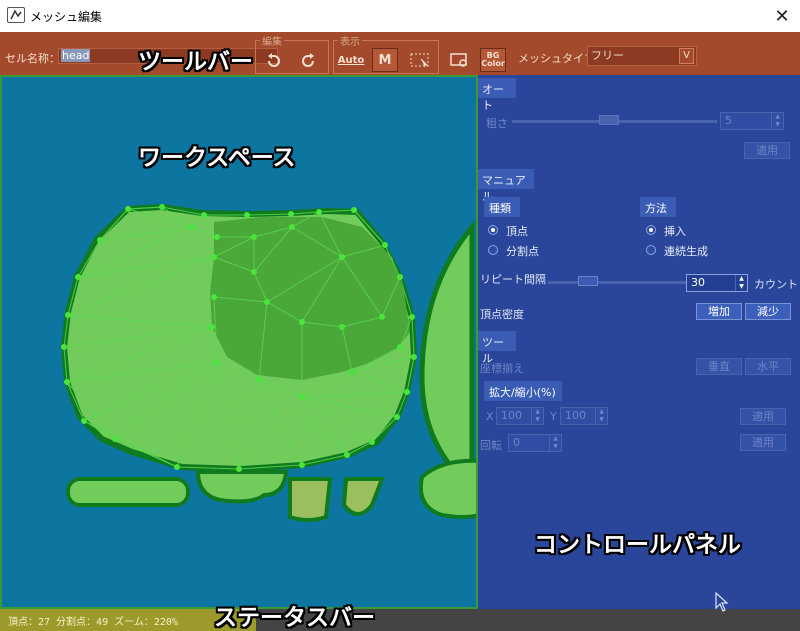 The height and width of the screenshot is (631, 800). What do you see at coordinates (516, 442) in the screenshot?
I see `rotate-value: 0` at bounding box center [516, 442].